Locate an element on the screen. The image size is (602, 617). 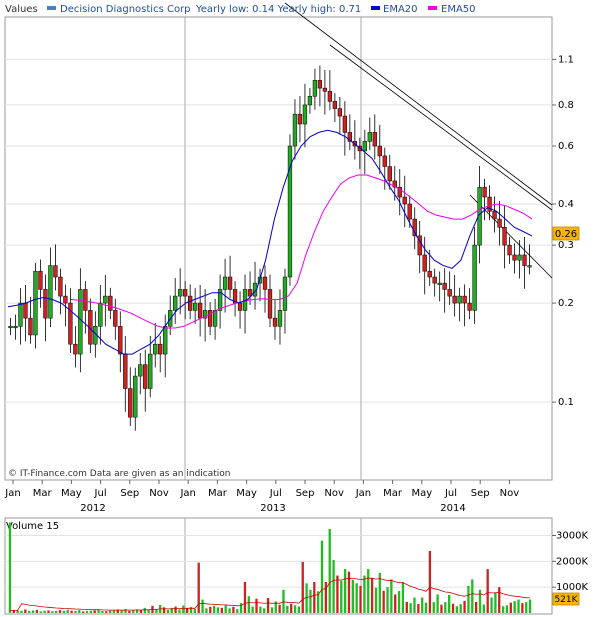
volume-tick-label: 3000K is located at coordinates (572, 536).